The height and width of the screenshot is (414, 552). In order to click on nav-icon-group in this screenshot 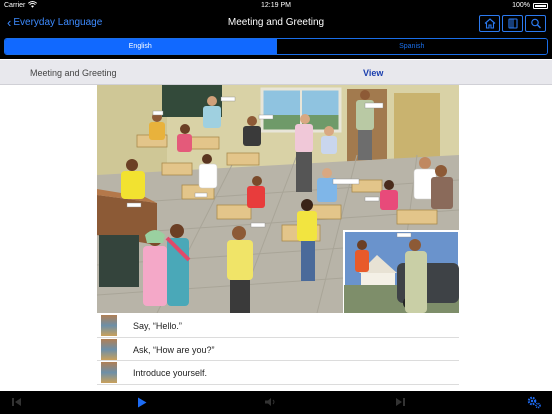, I will do `click(512, 23)`.